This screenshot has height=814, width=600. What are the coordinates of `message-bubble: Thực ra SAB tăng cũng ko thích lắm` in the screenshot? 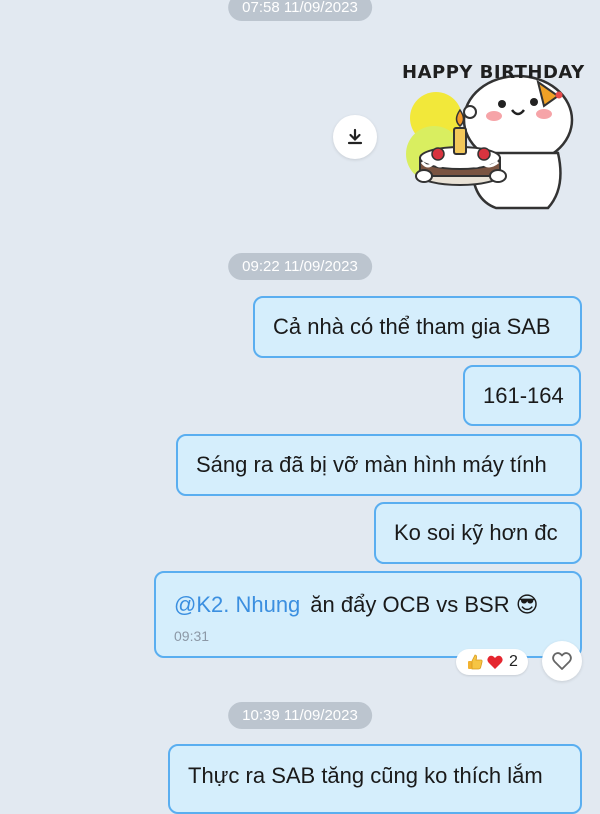 It's located at (375, 779).